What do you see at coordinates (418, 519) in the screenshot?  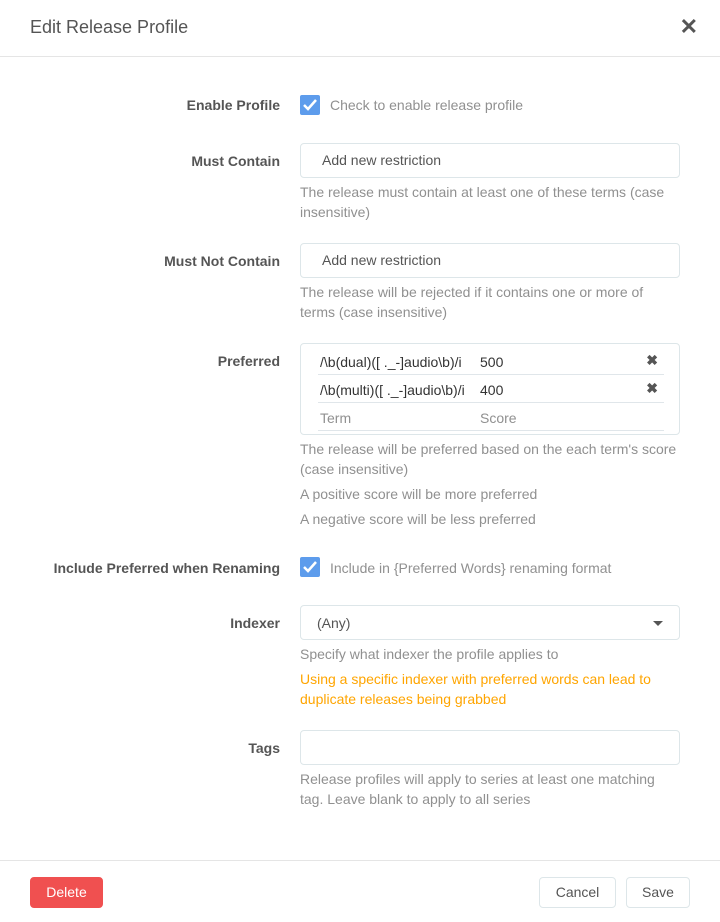 I see `preferred-help-negative: A negative score will be less preferred` at bounding box center [418, 519].